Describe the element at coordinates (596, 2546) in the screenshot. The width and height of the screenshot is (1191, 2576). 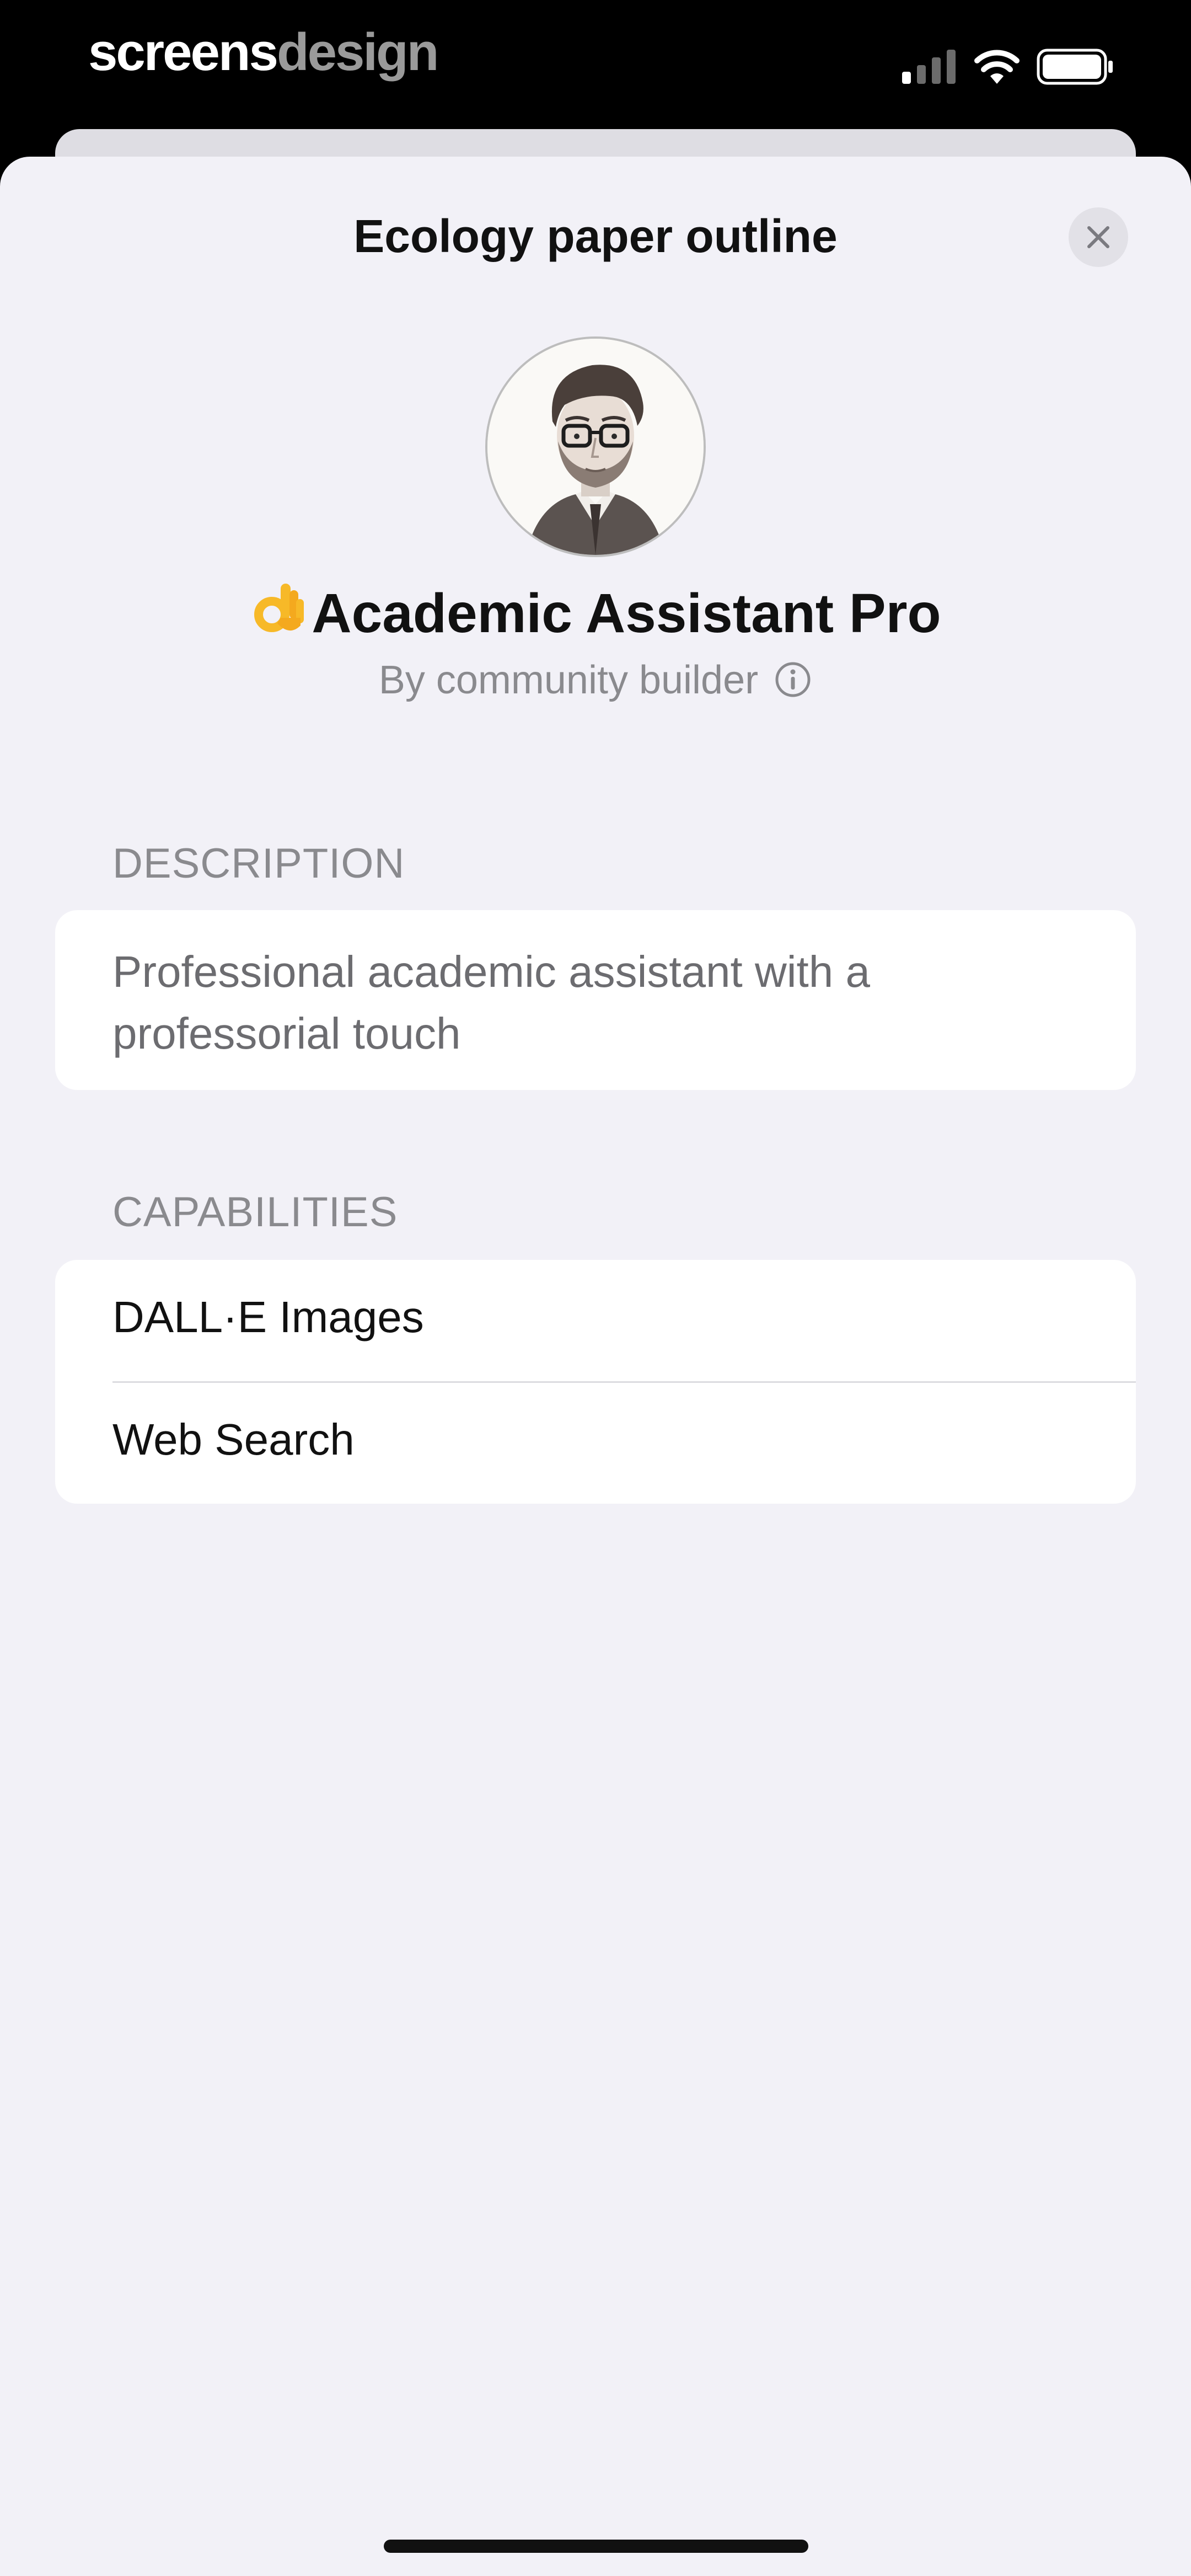
I see `home-indicator` at that location.